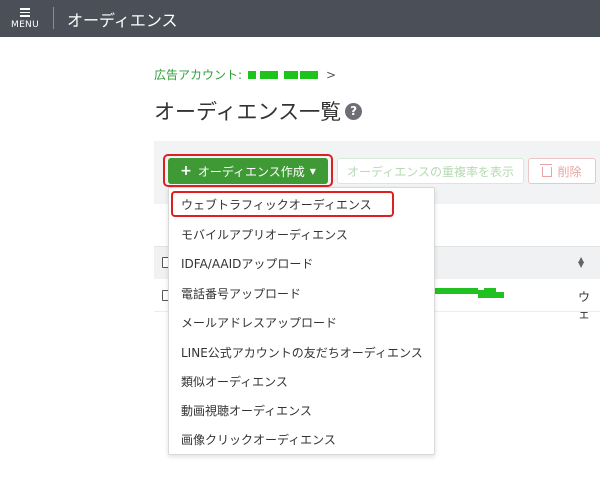  Describe the element at coordinates (122, 20) in the screenshot. I see `app-title: オーディエンス` at that location.